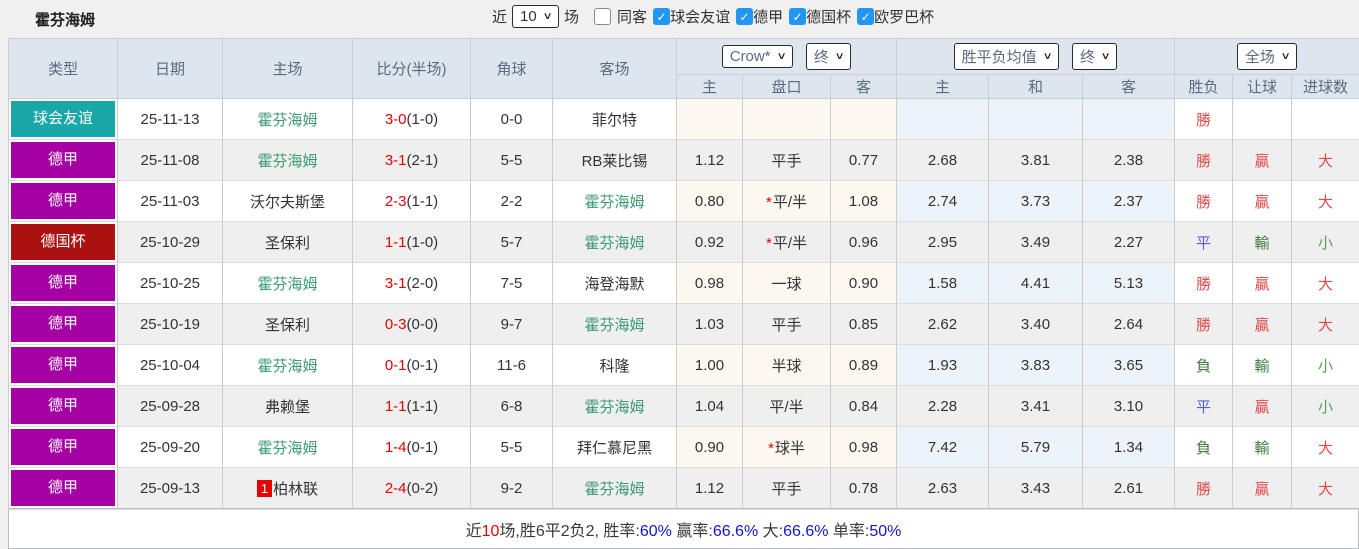 The height and width of the screenshot is (549, 1359). I want to click on date-cell: 25-11-13, so click(170, 119).